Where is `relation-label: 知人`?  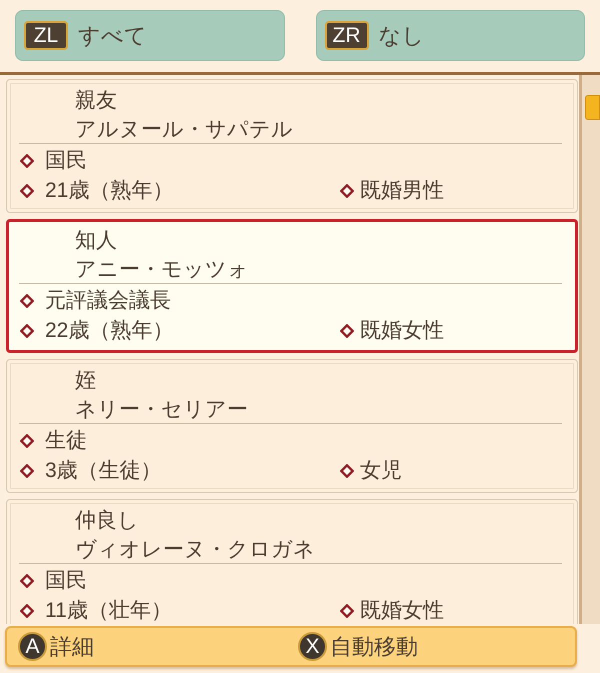 relation-label: 知人 is located at coordinates (96, 241).